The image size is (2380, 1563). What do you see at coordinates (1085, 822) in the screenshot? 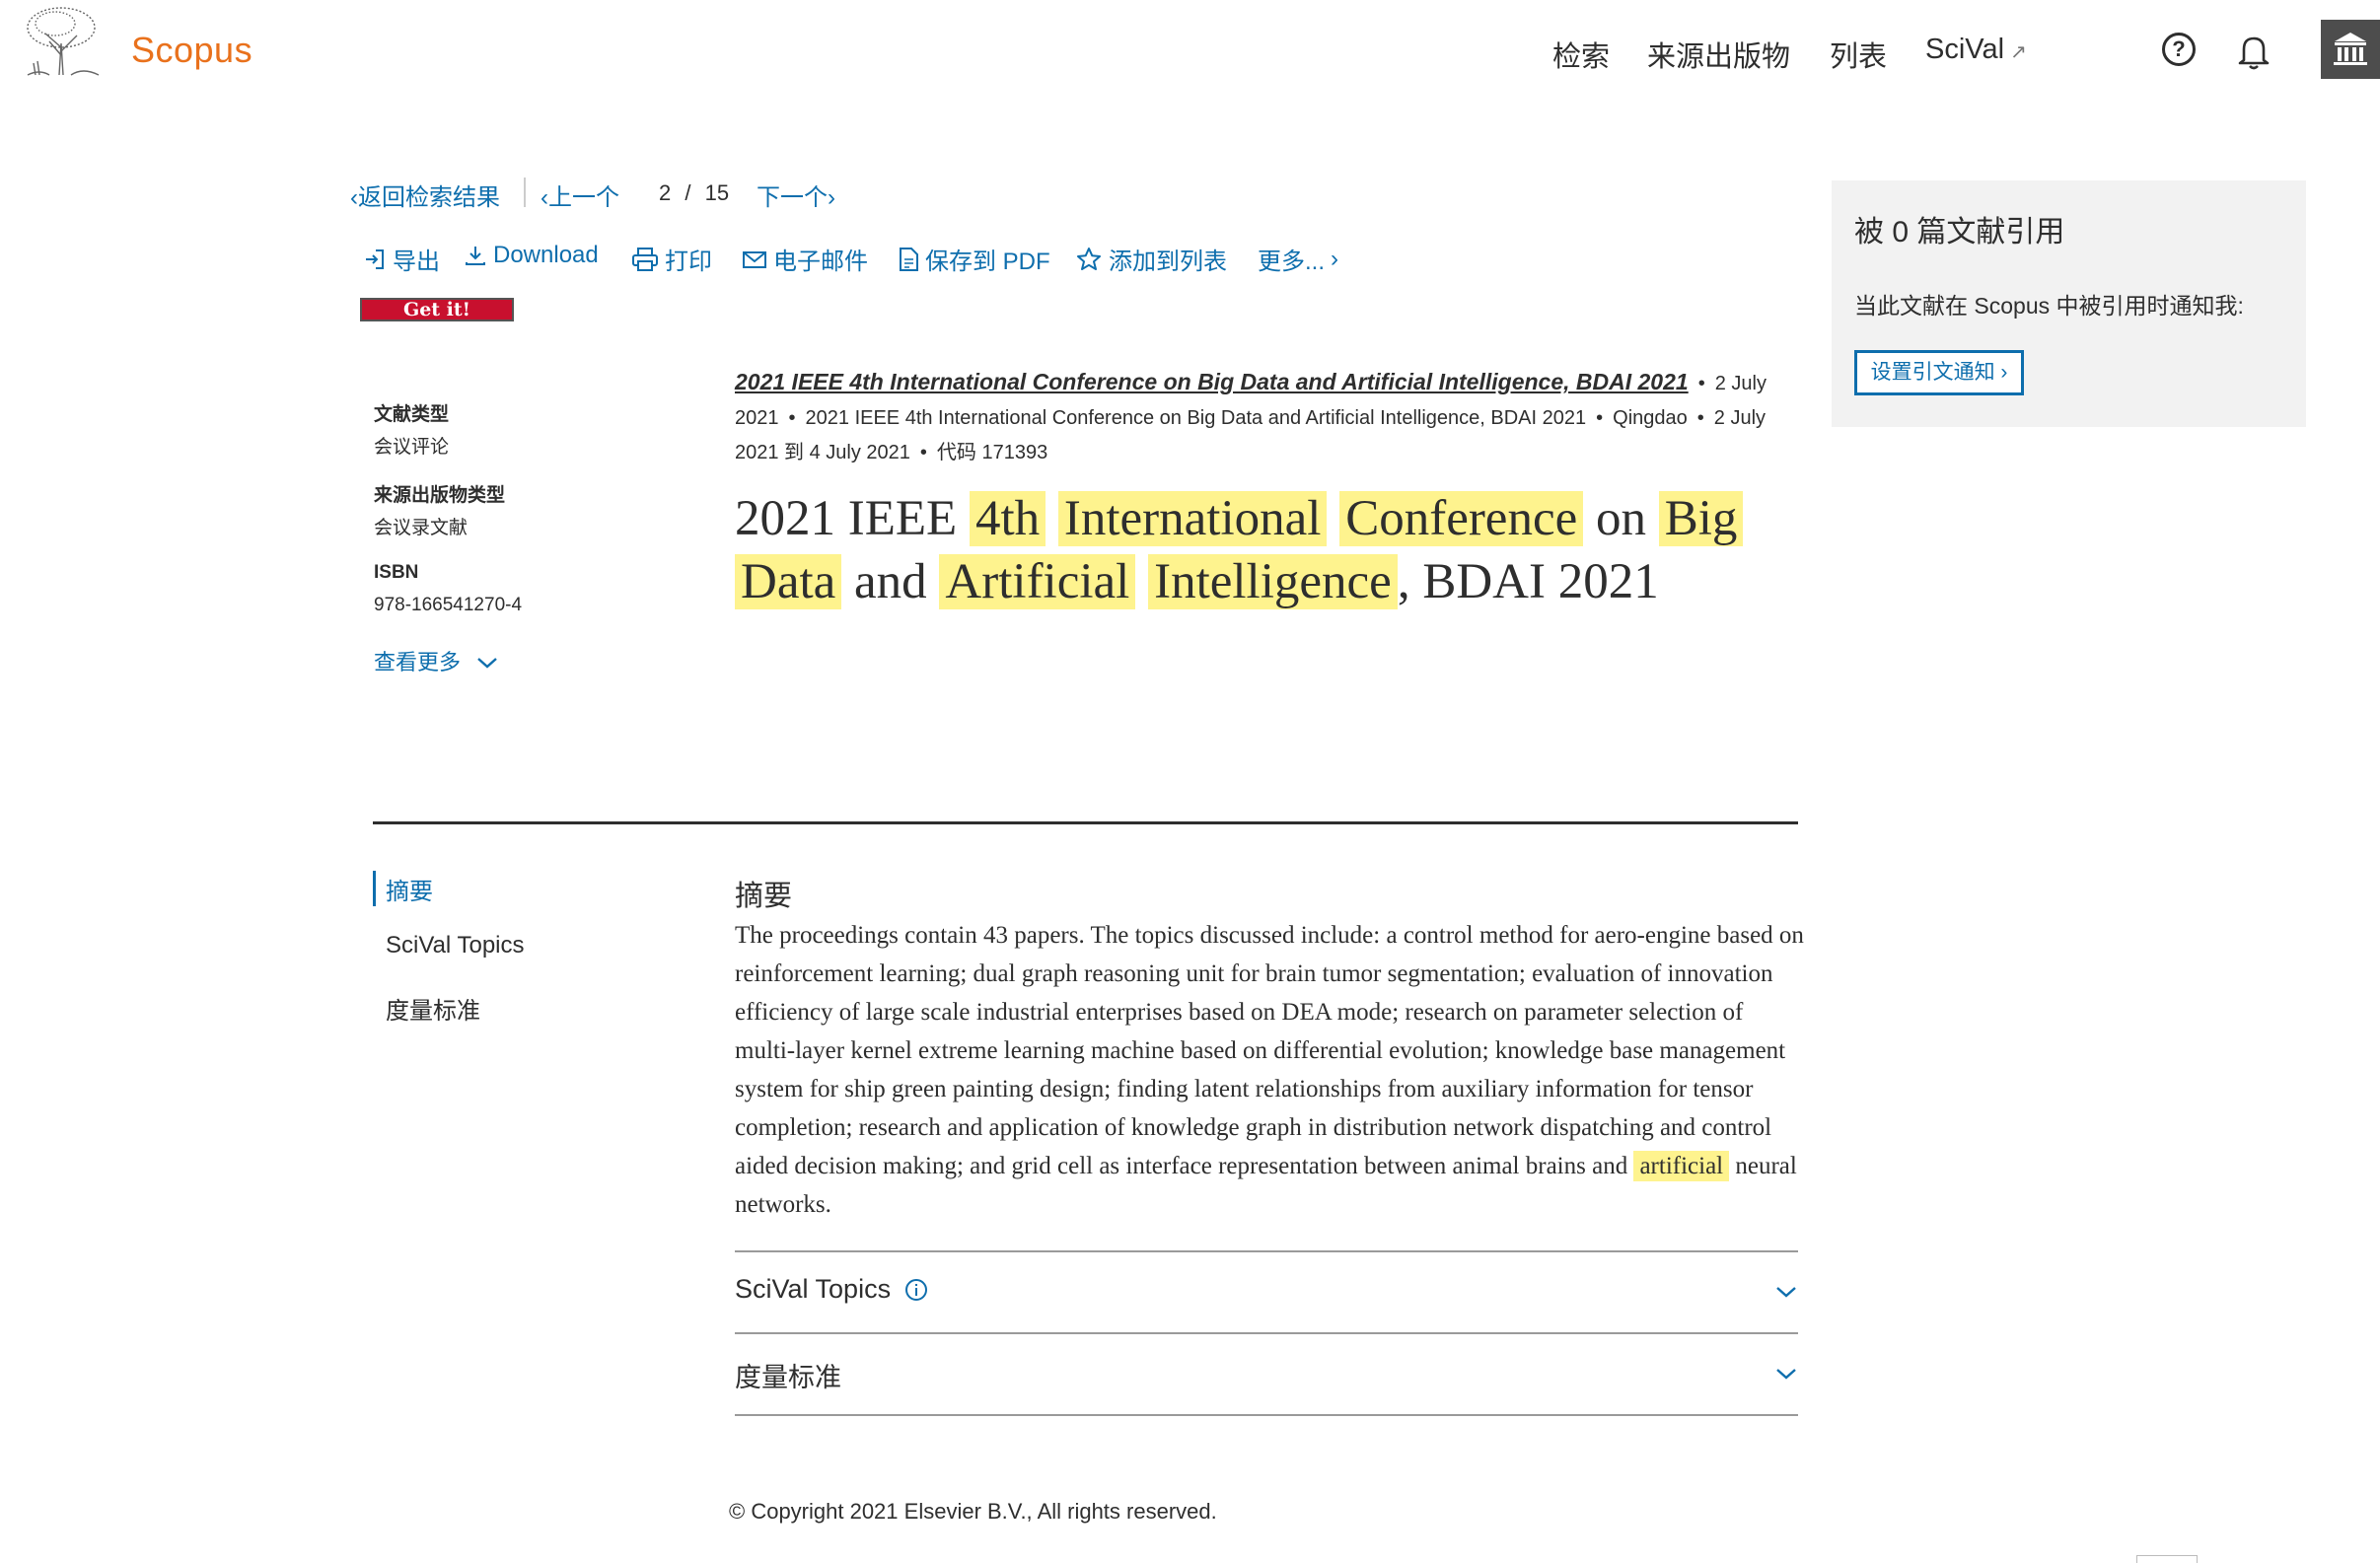
I see `section-divider` at bounding box center [1085, 822].